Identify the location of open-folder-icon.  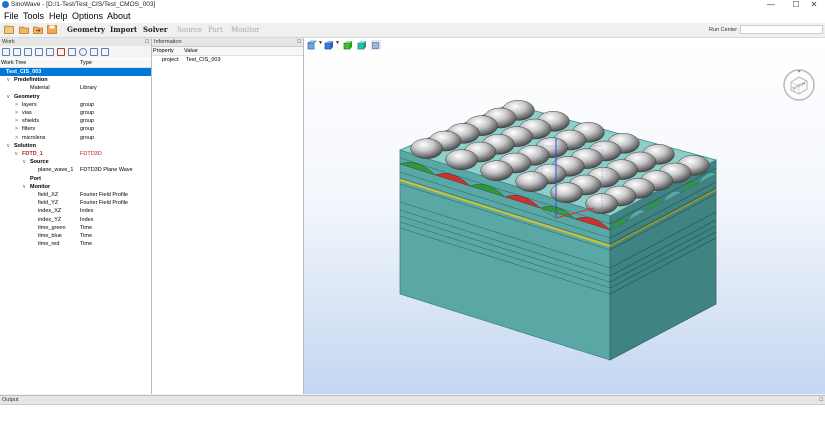
(24, 29).